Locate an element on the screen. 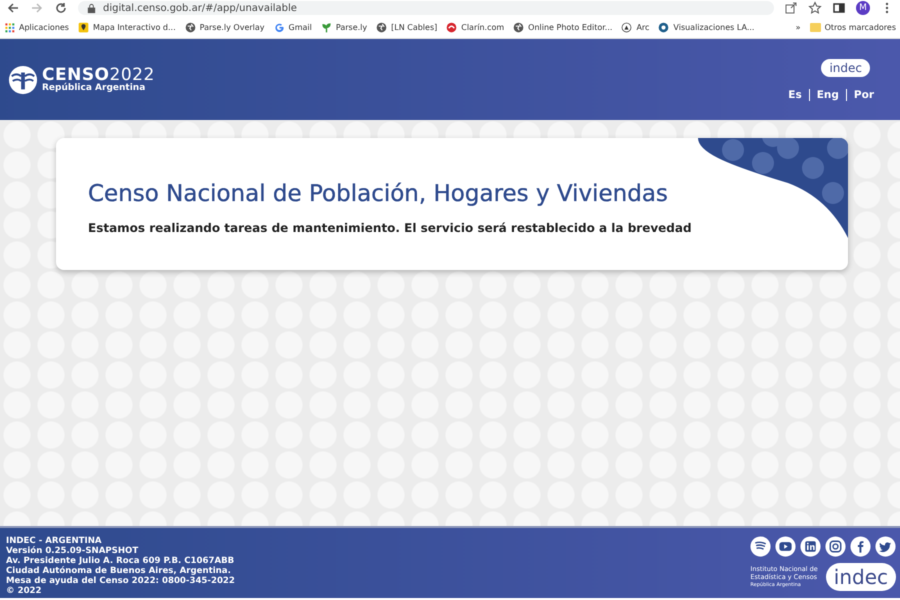  bookmark-link: Arc is located at coordinates (643, 27).